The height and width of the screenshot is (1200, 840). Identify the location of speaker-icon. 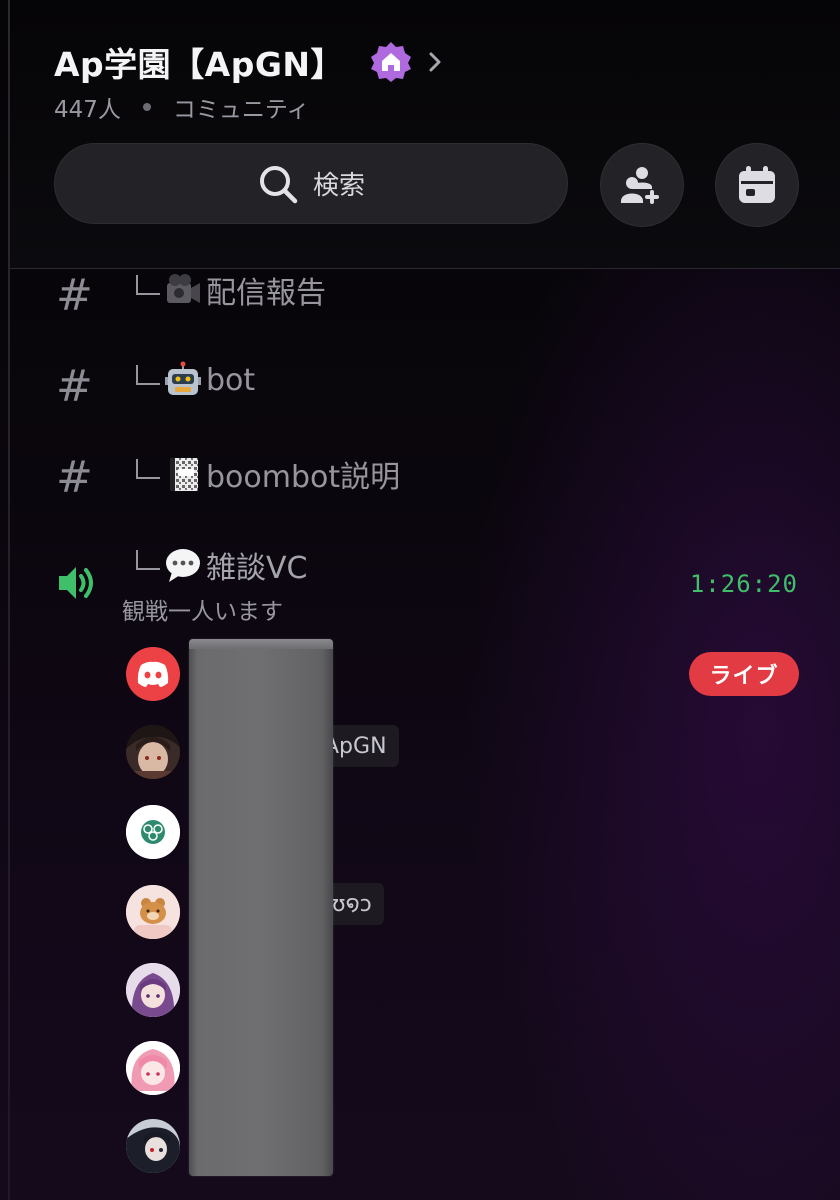
(77, 585).